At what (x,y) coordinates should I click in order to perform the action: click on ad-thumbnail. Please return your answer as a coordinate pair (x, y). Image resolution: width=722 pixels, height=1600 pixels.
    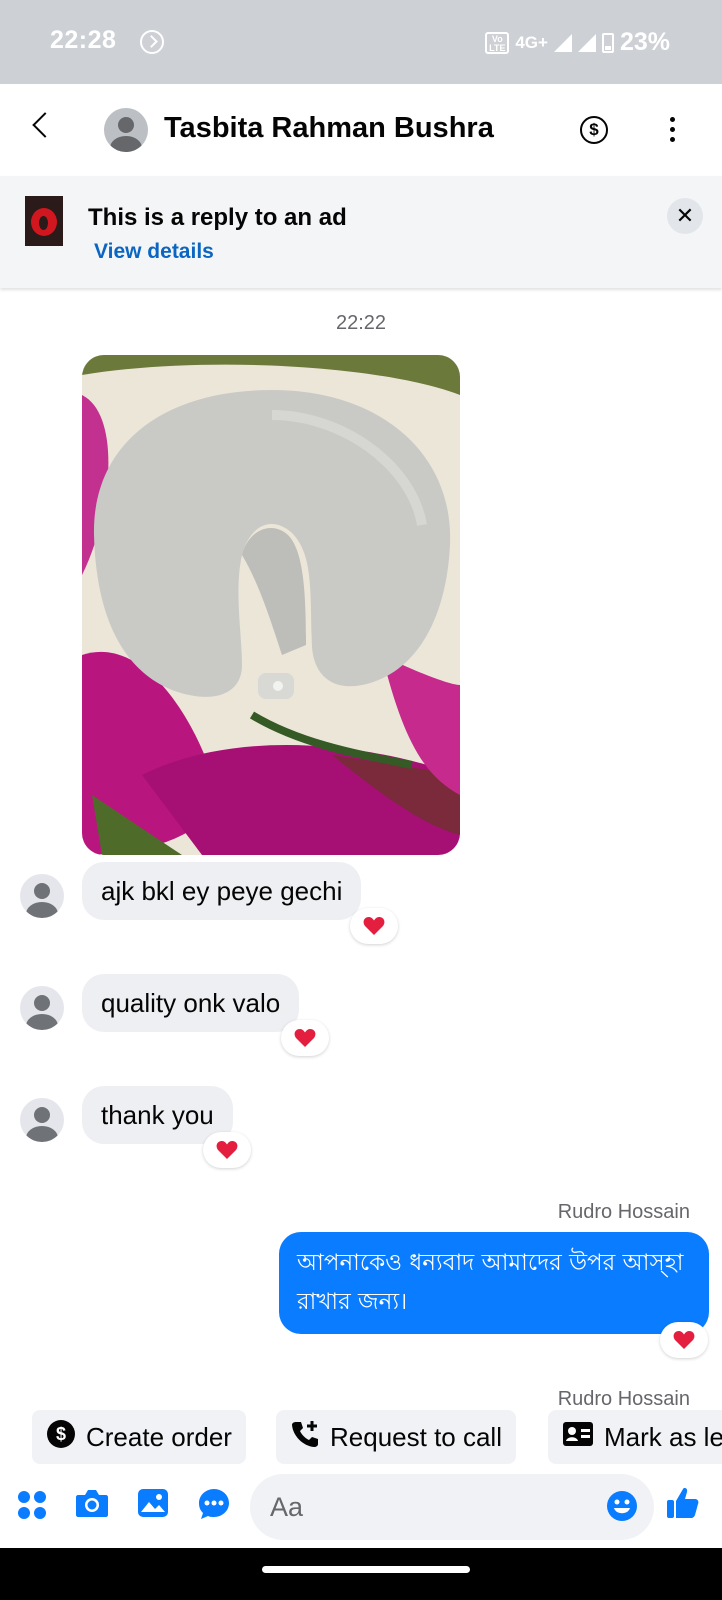
    Looking at the image, I should click on (44, 221).